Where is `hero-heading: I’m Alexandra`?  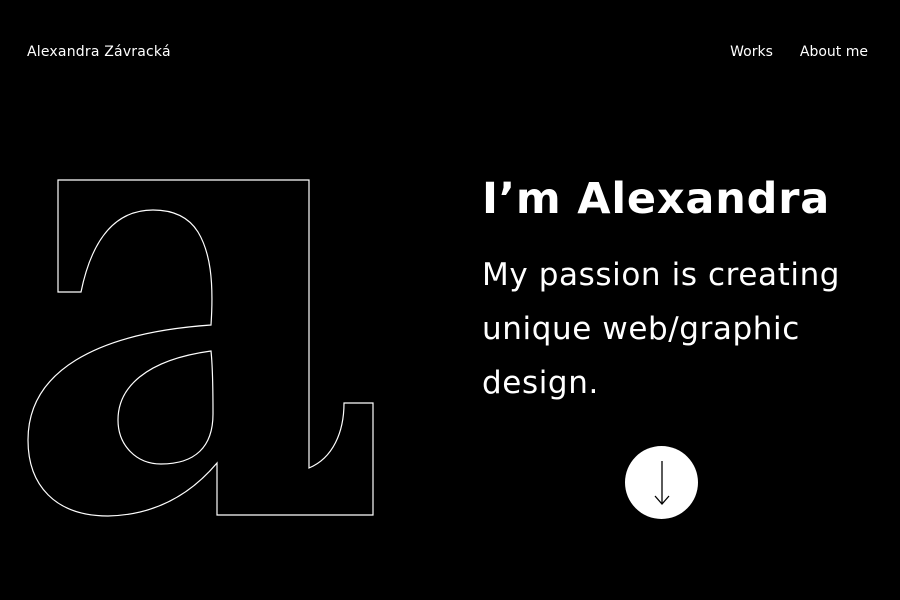
hero-heading: I’m Alexandra is located at coordinates (656, 199).